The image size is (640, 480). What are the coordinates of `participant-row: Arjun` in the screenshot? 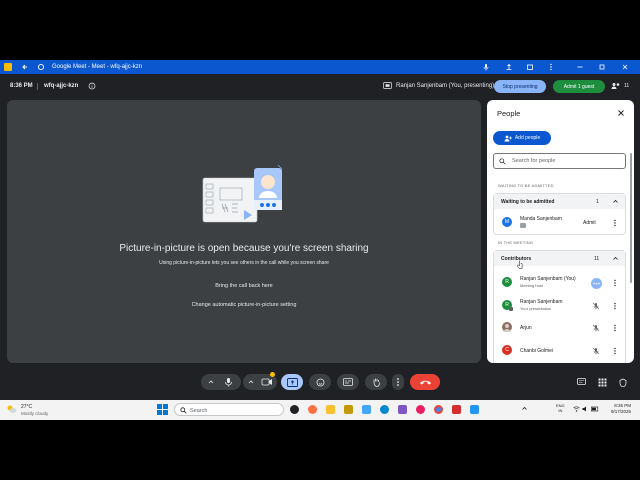 It's located at (559, 328).